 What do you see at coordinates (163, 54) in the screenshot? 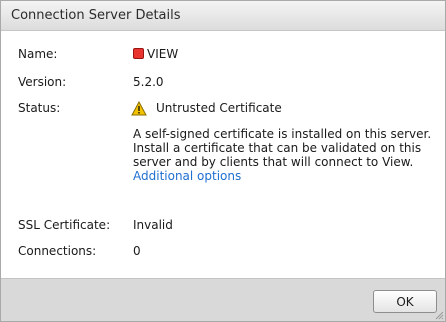
I see `name-value: VIEW` at bounding box center [163, 54].